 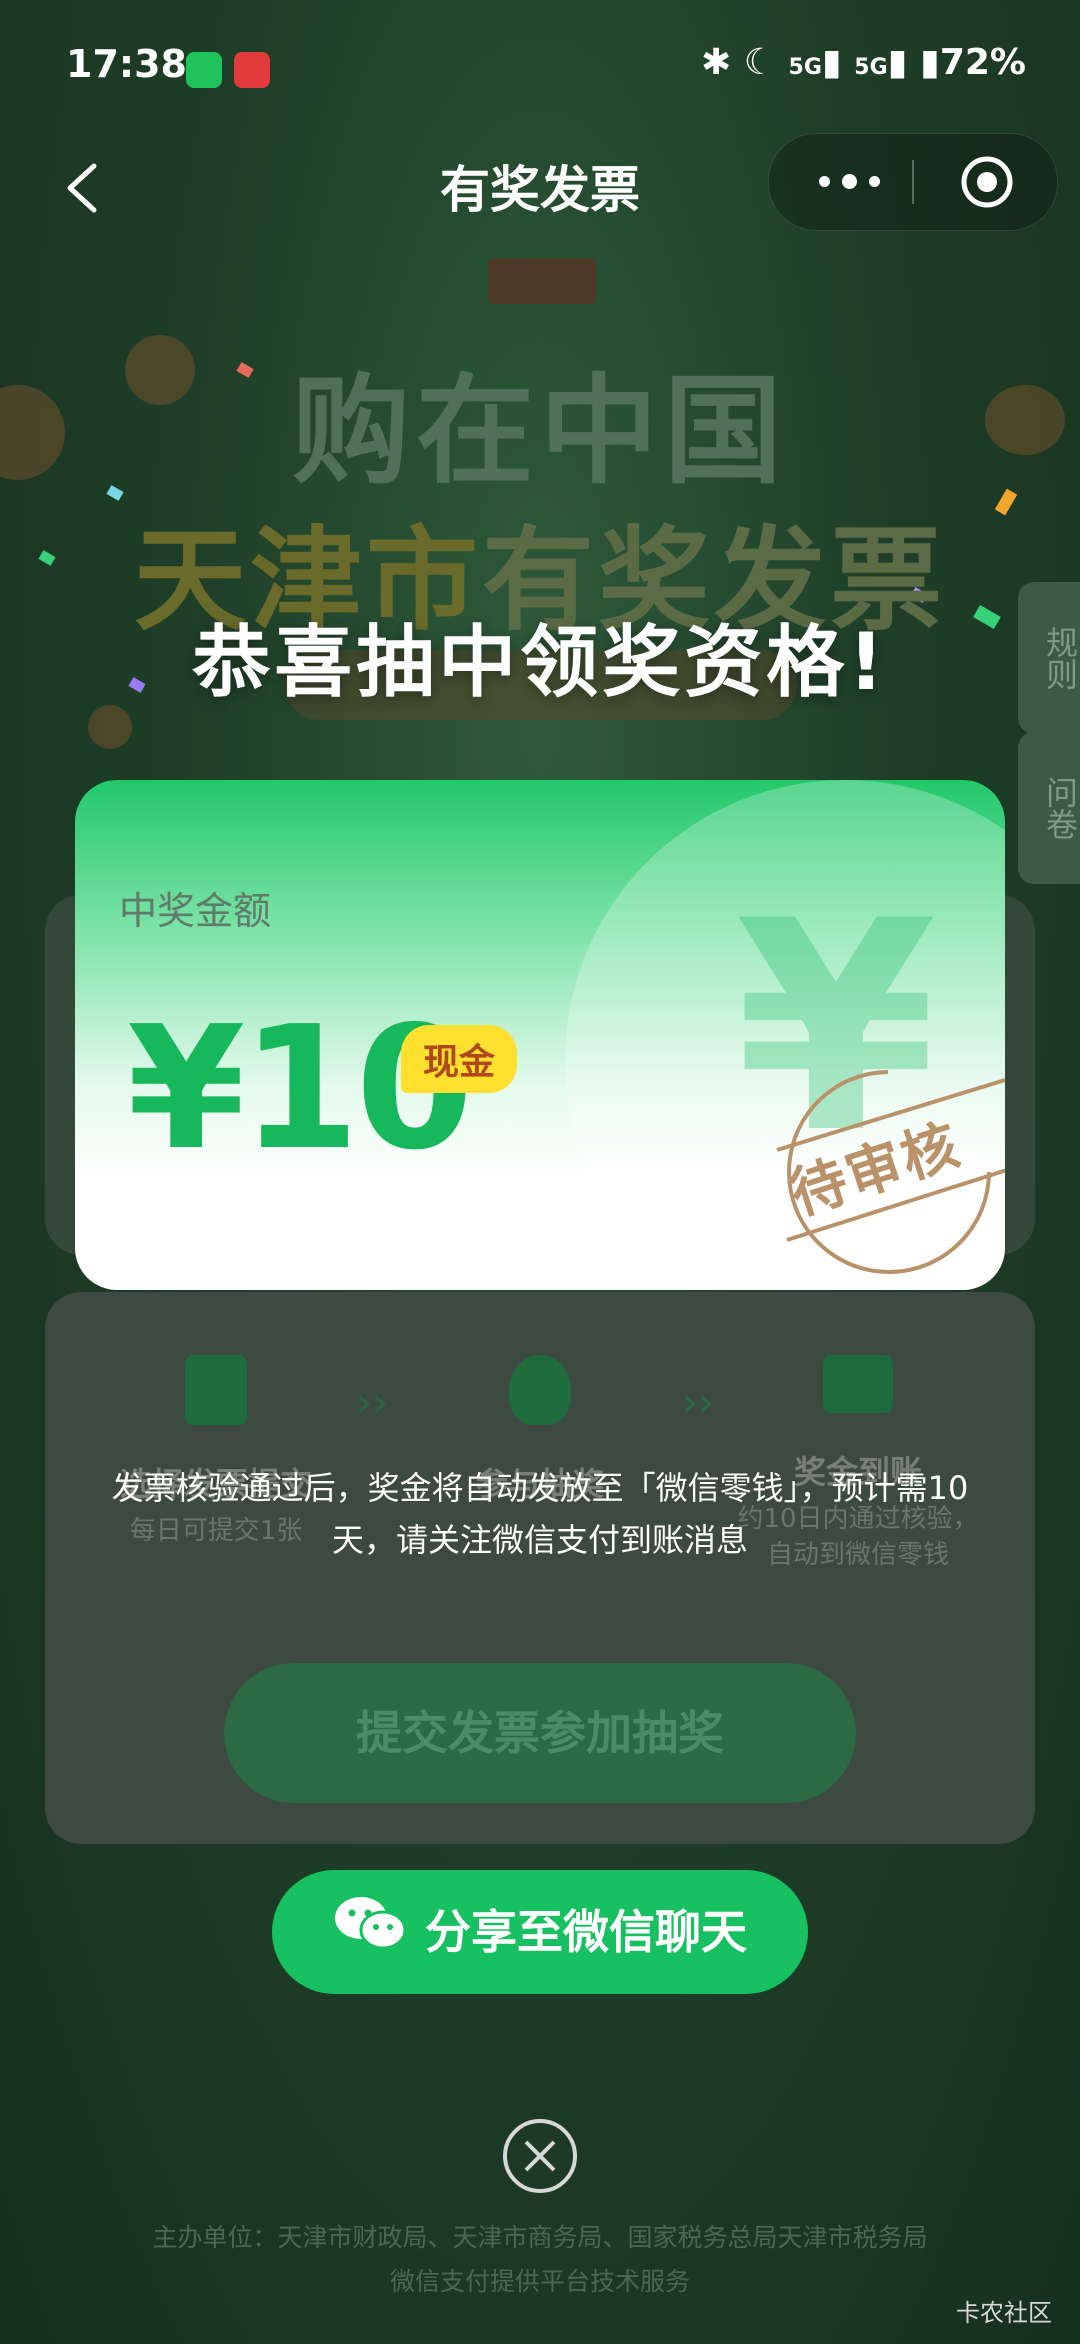 What do you see at coordinates (370, 1936) in the screenshot?
I see `wechat-icon` at bounding box center [370, 1936].